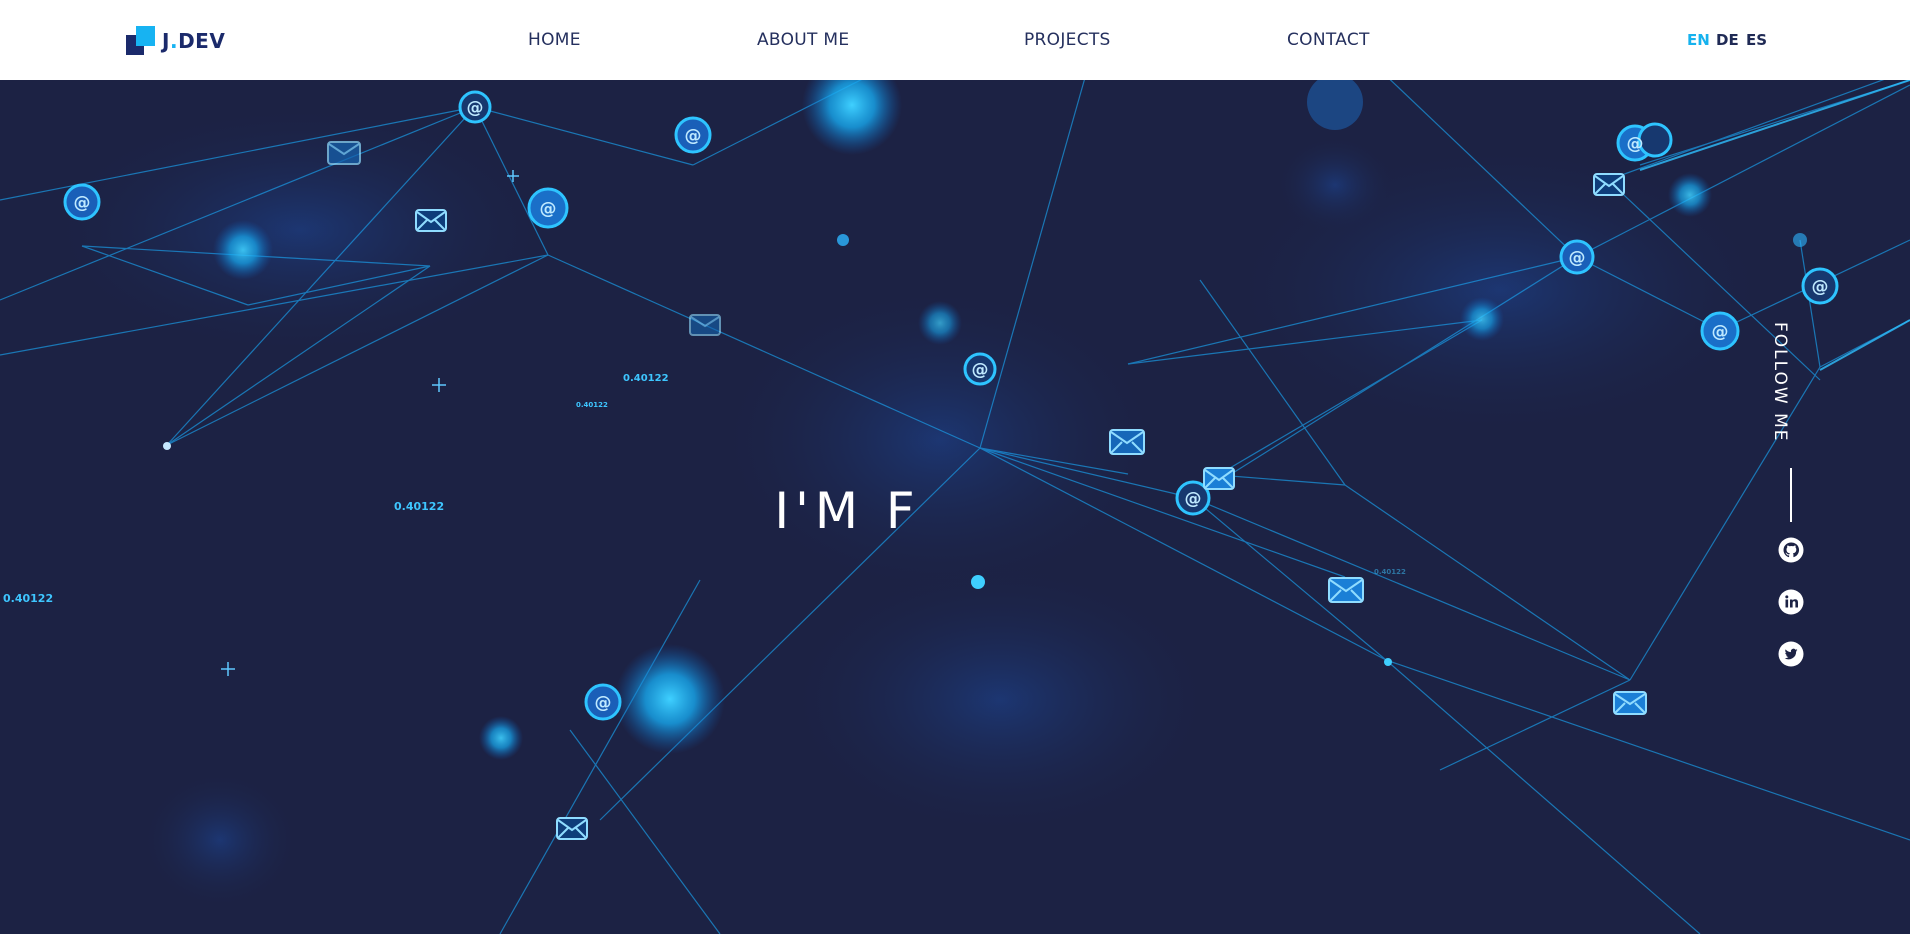 The height and width of the screenshot is (934, 1910). What do you see at coordinates (1791, 550) in the screenshot?
I see `github-icon` at bounding box center [1791, 550].